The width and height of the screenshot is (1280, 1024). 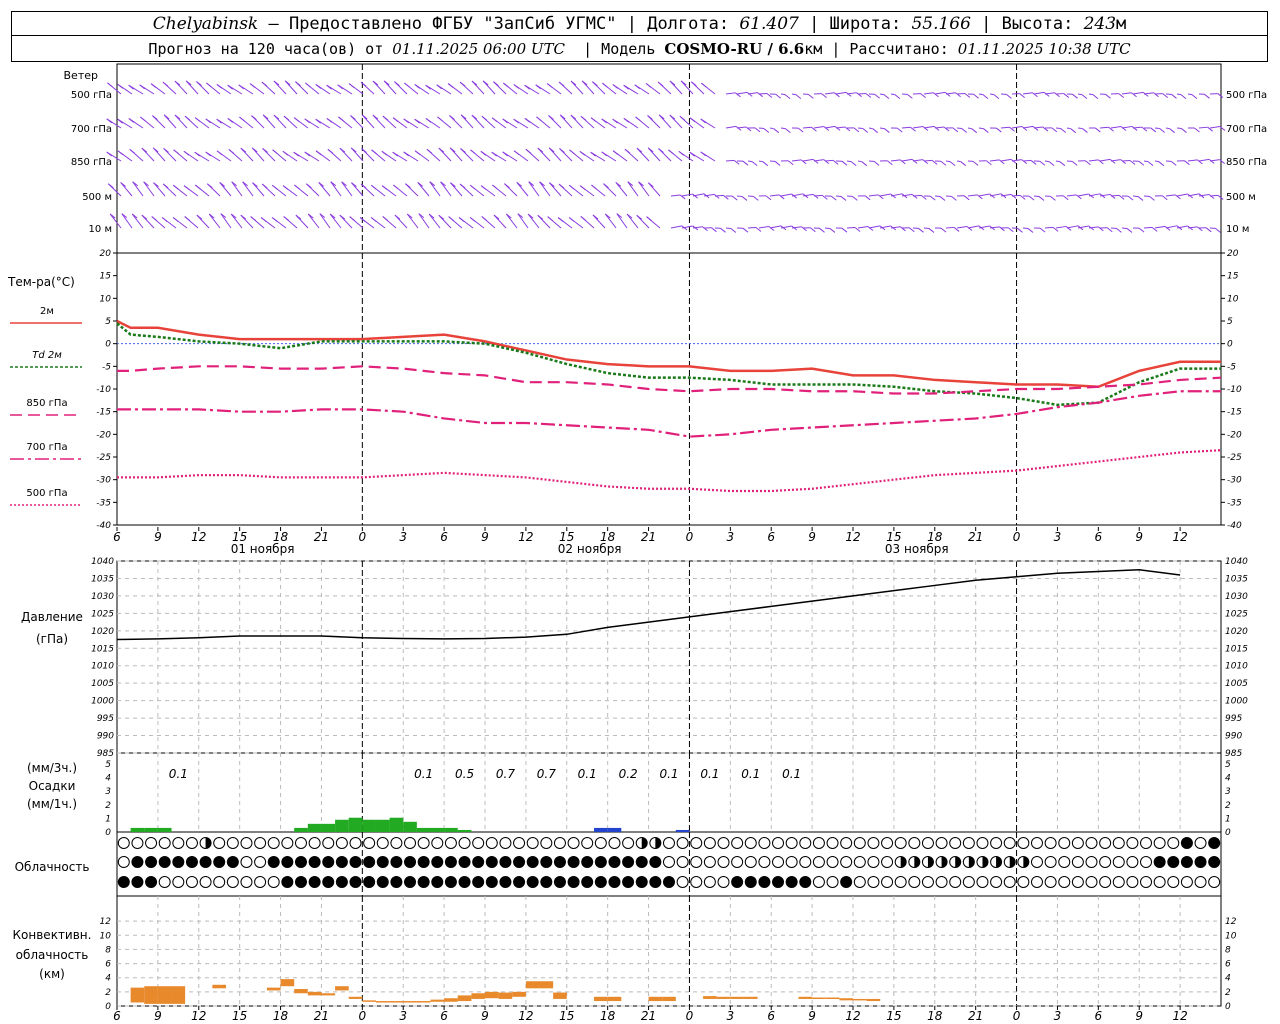 I want to click on wind-level-right: 500 м, so click(x=1241, y=197).